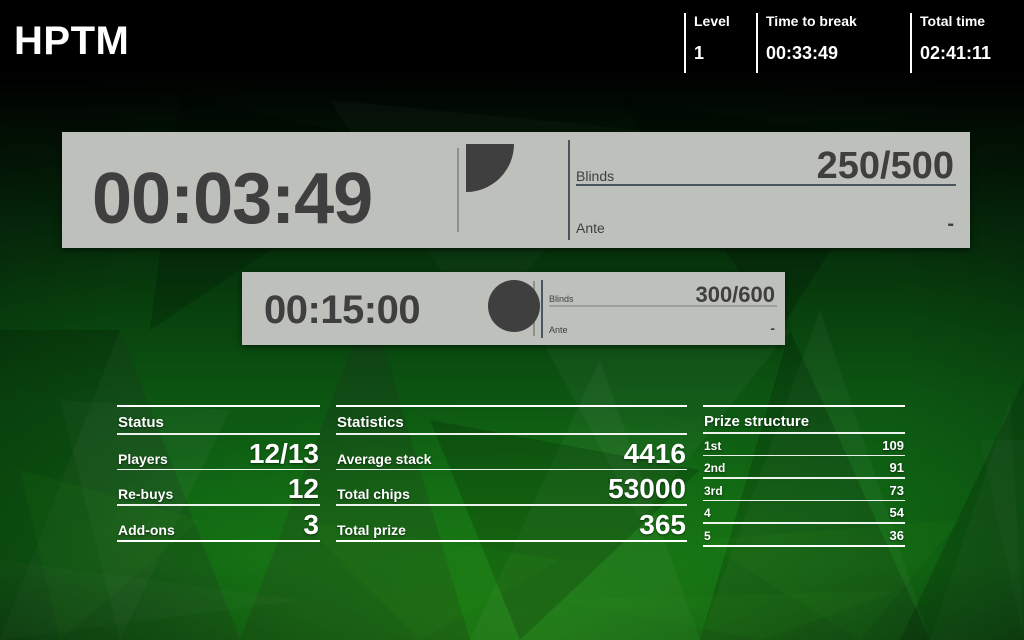 The height and width of the screenshot is (640, 1024). Describe the element at coordinates (762, 190) in the screenshot. I see `current-level-blinds-block: Blinds 250/500 Ante -` at that location.